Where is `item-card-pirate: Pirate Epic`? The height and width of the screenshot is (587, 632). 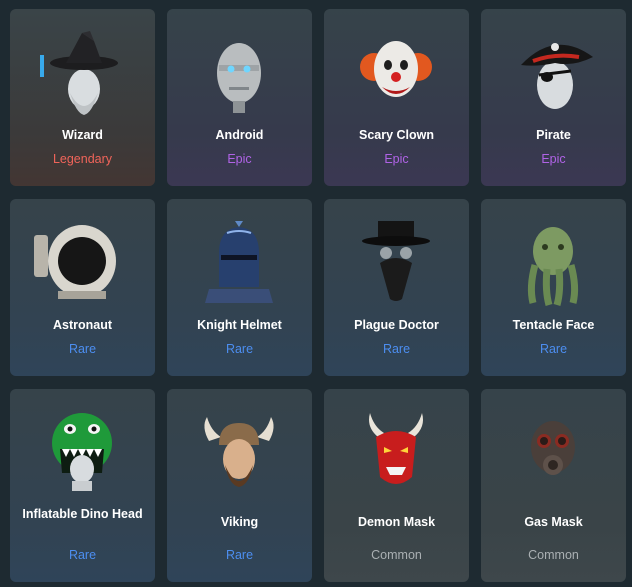
item-card-pirate: Pirate Epic is located at coordinates (553, 97).